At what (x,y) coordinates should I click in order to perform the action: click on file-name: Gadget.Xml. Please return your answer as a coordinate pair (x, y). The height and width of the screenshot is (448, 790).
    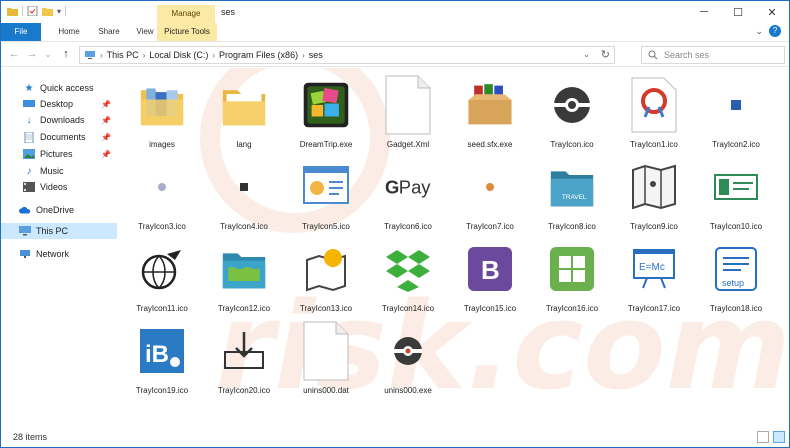
    Looking at the image, I should click on (408, 144).